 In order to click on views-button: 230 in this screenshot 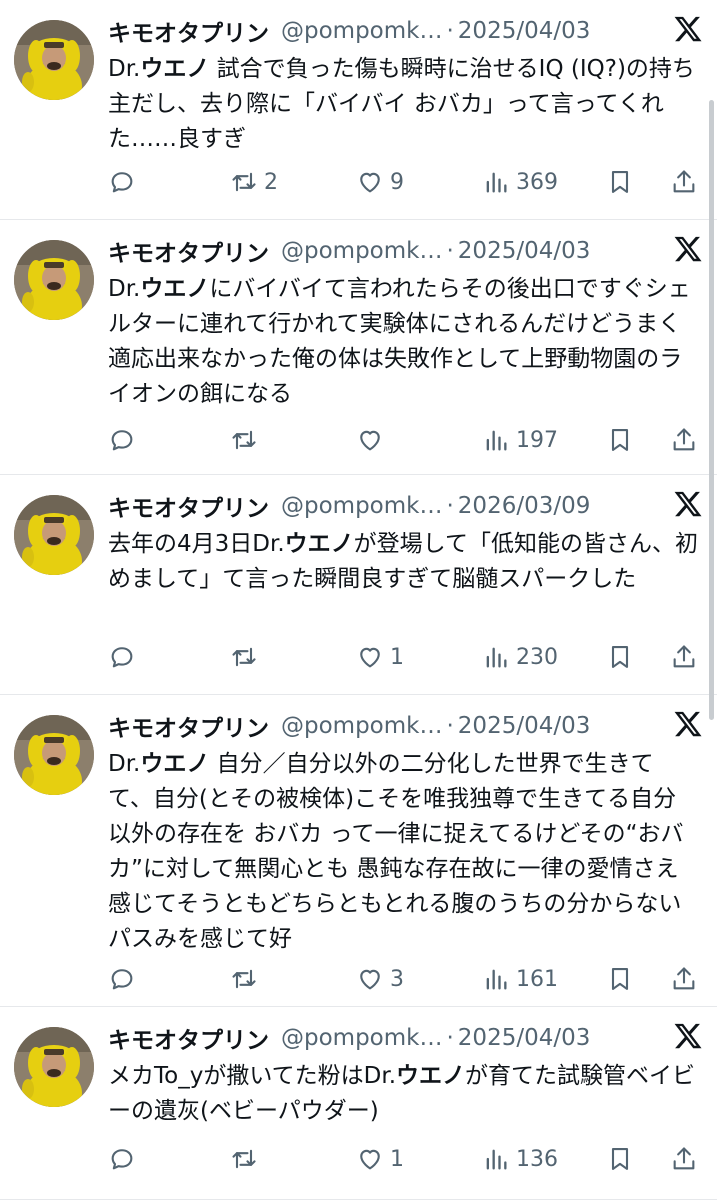, I will do `click(520, 657)`.